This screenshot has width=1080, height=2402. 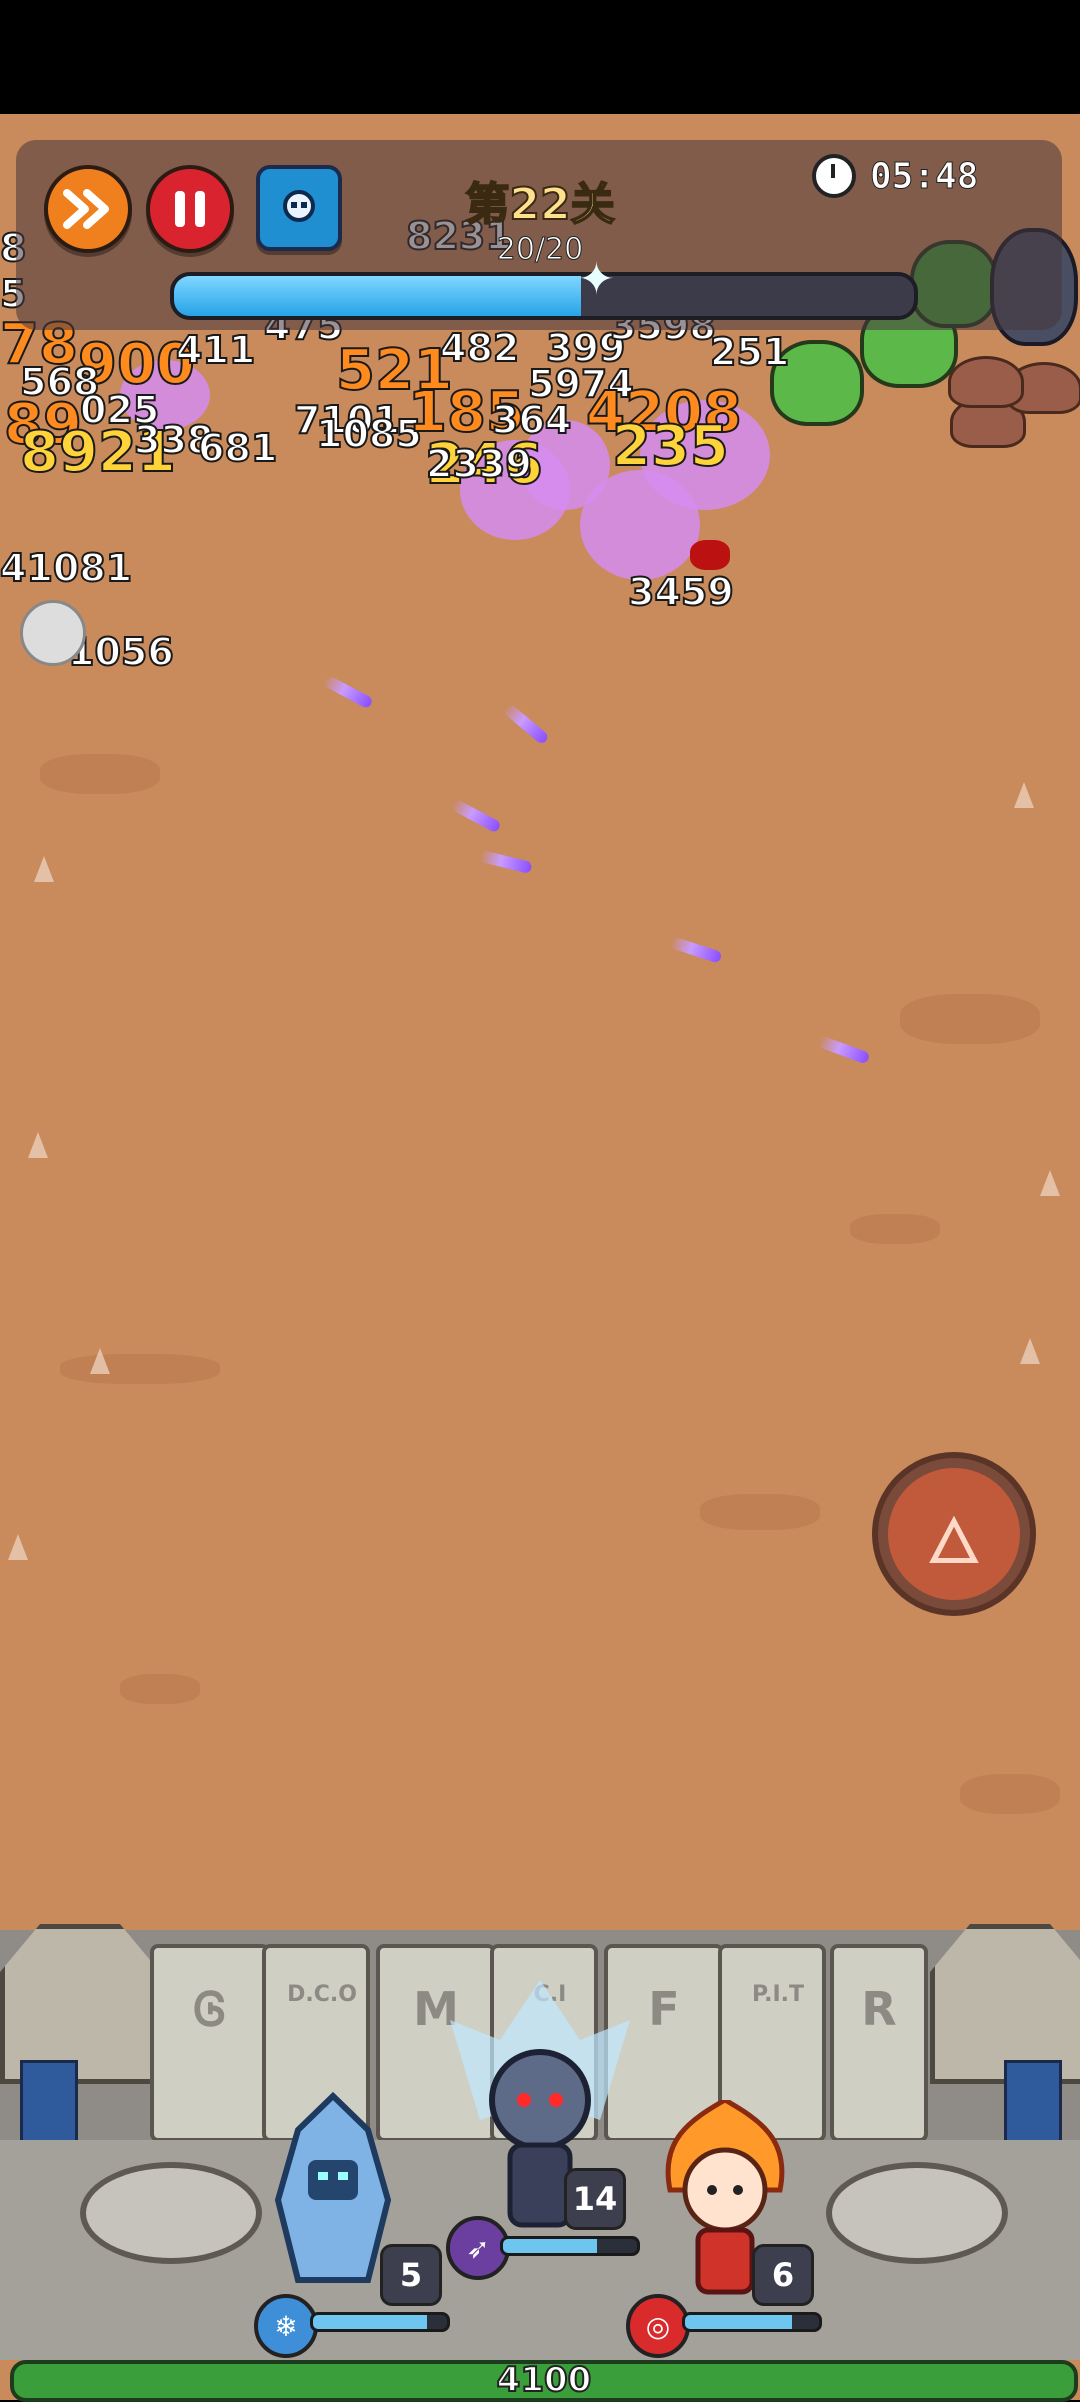 What do you see at coordinates (681, 592) in the screenshot?
I see `damage-number: 3459` at bounding box center [681, 592].